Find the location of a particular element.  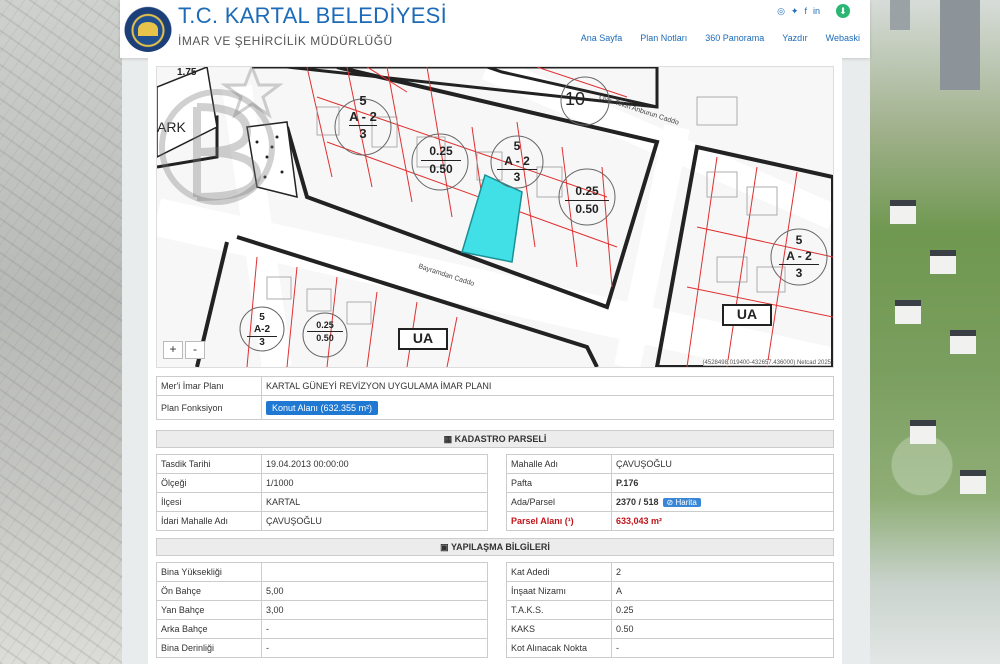

map-label-block: 10 is located at coordinates (575, 99).